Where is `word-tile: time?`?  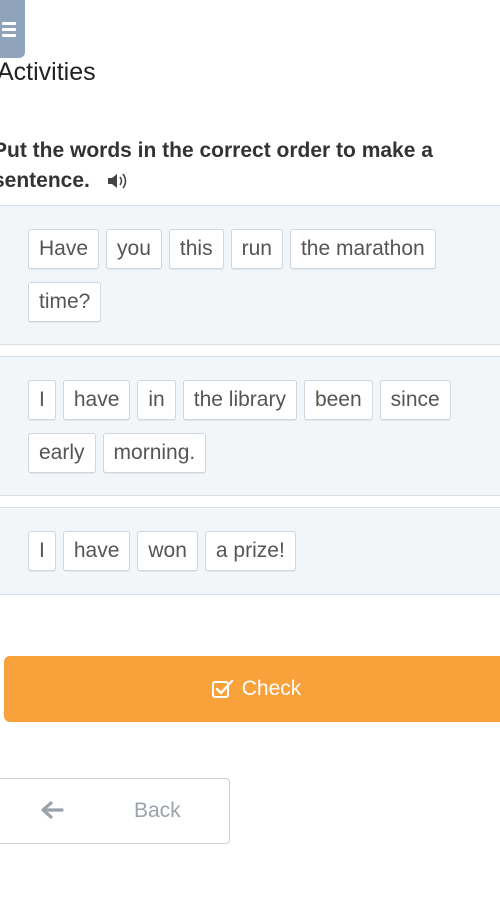 word-tile: time? is located at coordinates (65, 302).